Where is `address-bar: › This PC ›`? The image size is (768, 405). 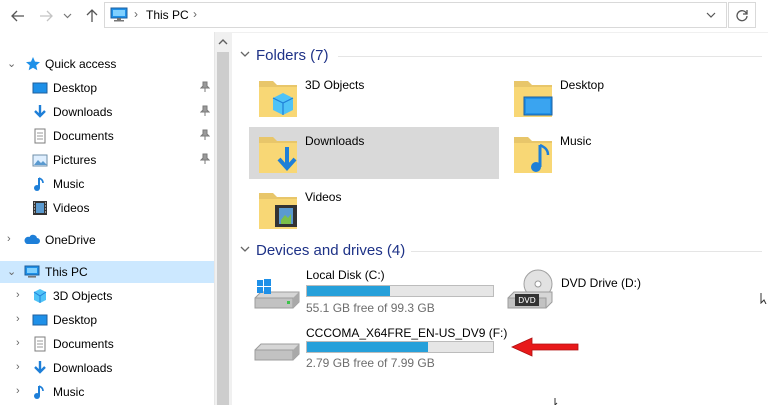 address-bar: › This PC › is located at coordinates (415, 15).